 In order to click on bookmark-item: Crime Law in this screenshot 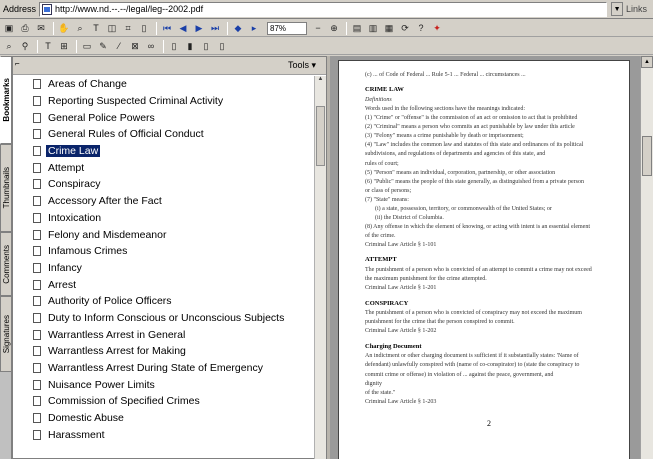, I will do `click(164, 151)`.